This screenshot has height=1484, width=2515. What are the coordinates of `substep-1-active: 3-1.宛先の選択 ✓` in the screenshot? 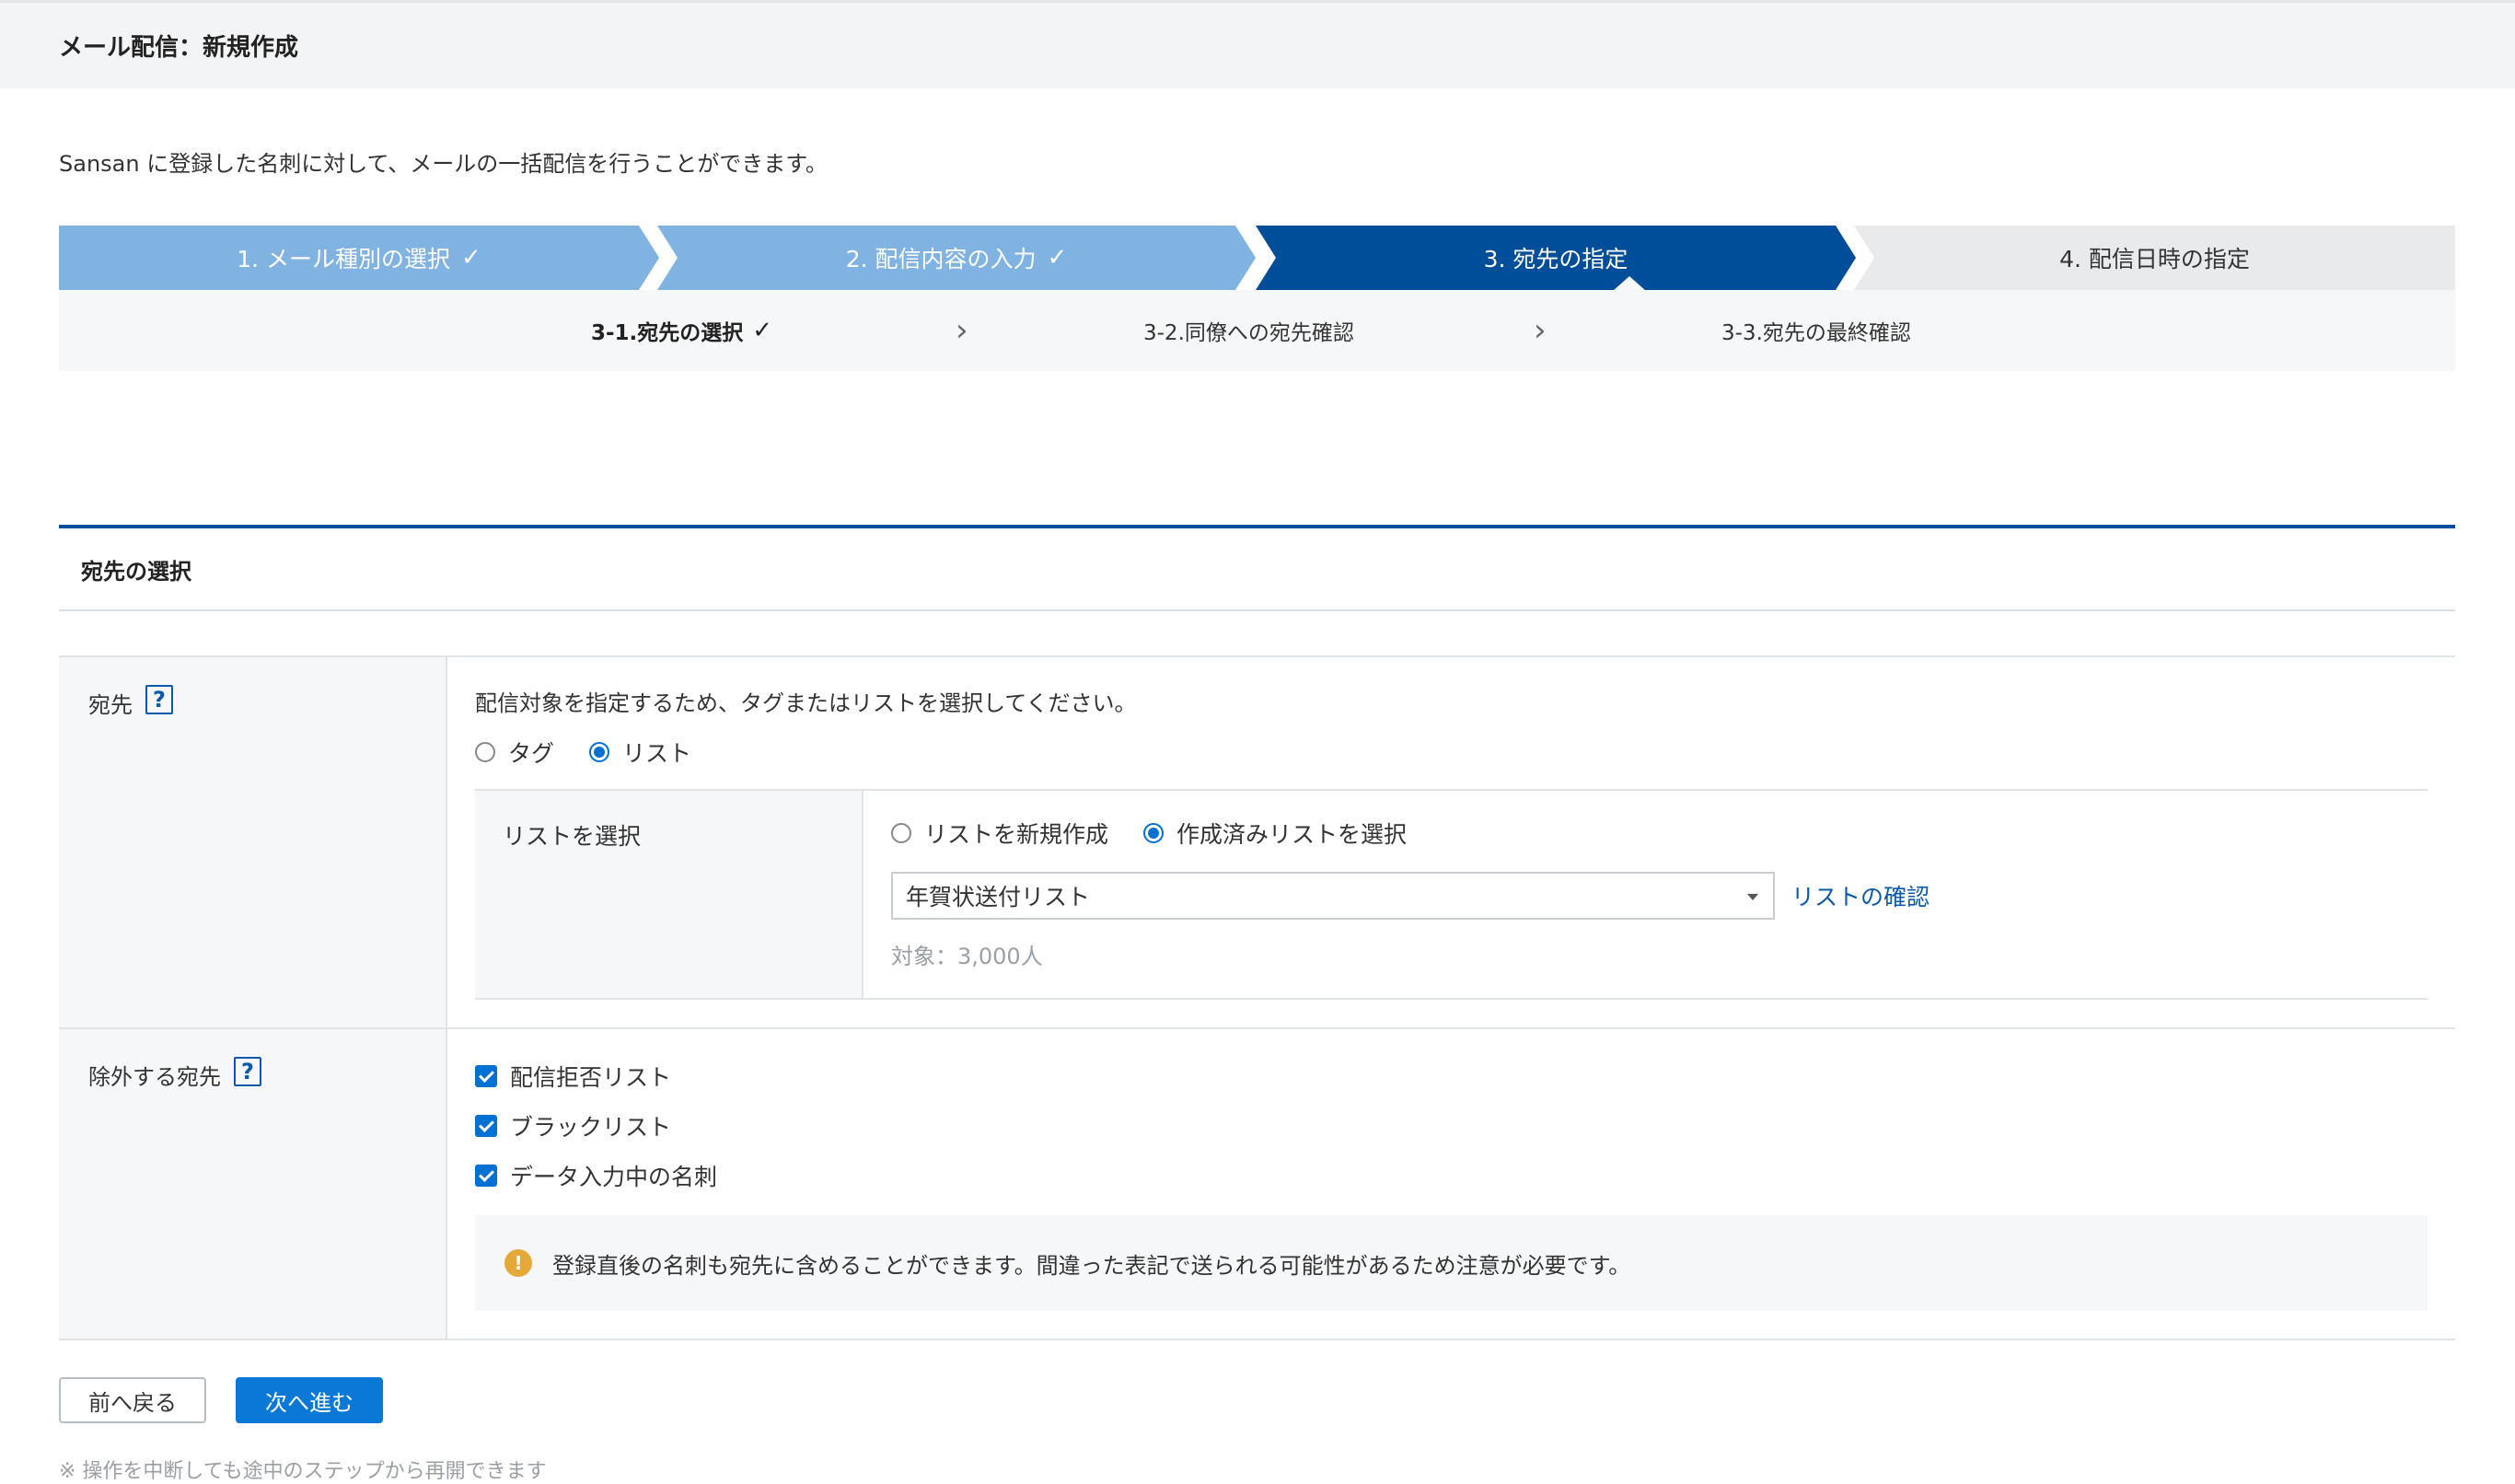 It's located at (681, 330).